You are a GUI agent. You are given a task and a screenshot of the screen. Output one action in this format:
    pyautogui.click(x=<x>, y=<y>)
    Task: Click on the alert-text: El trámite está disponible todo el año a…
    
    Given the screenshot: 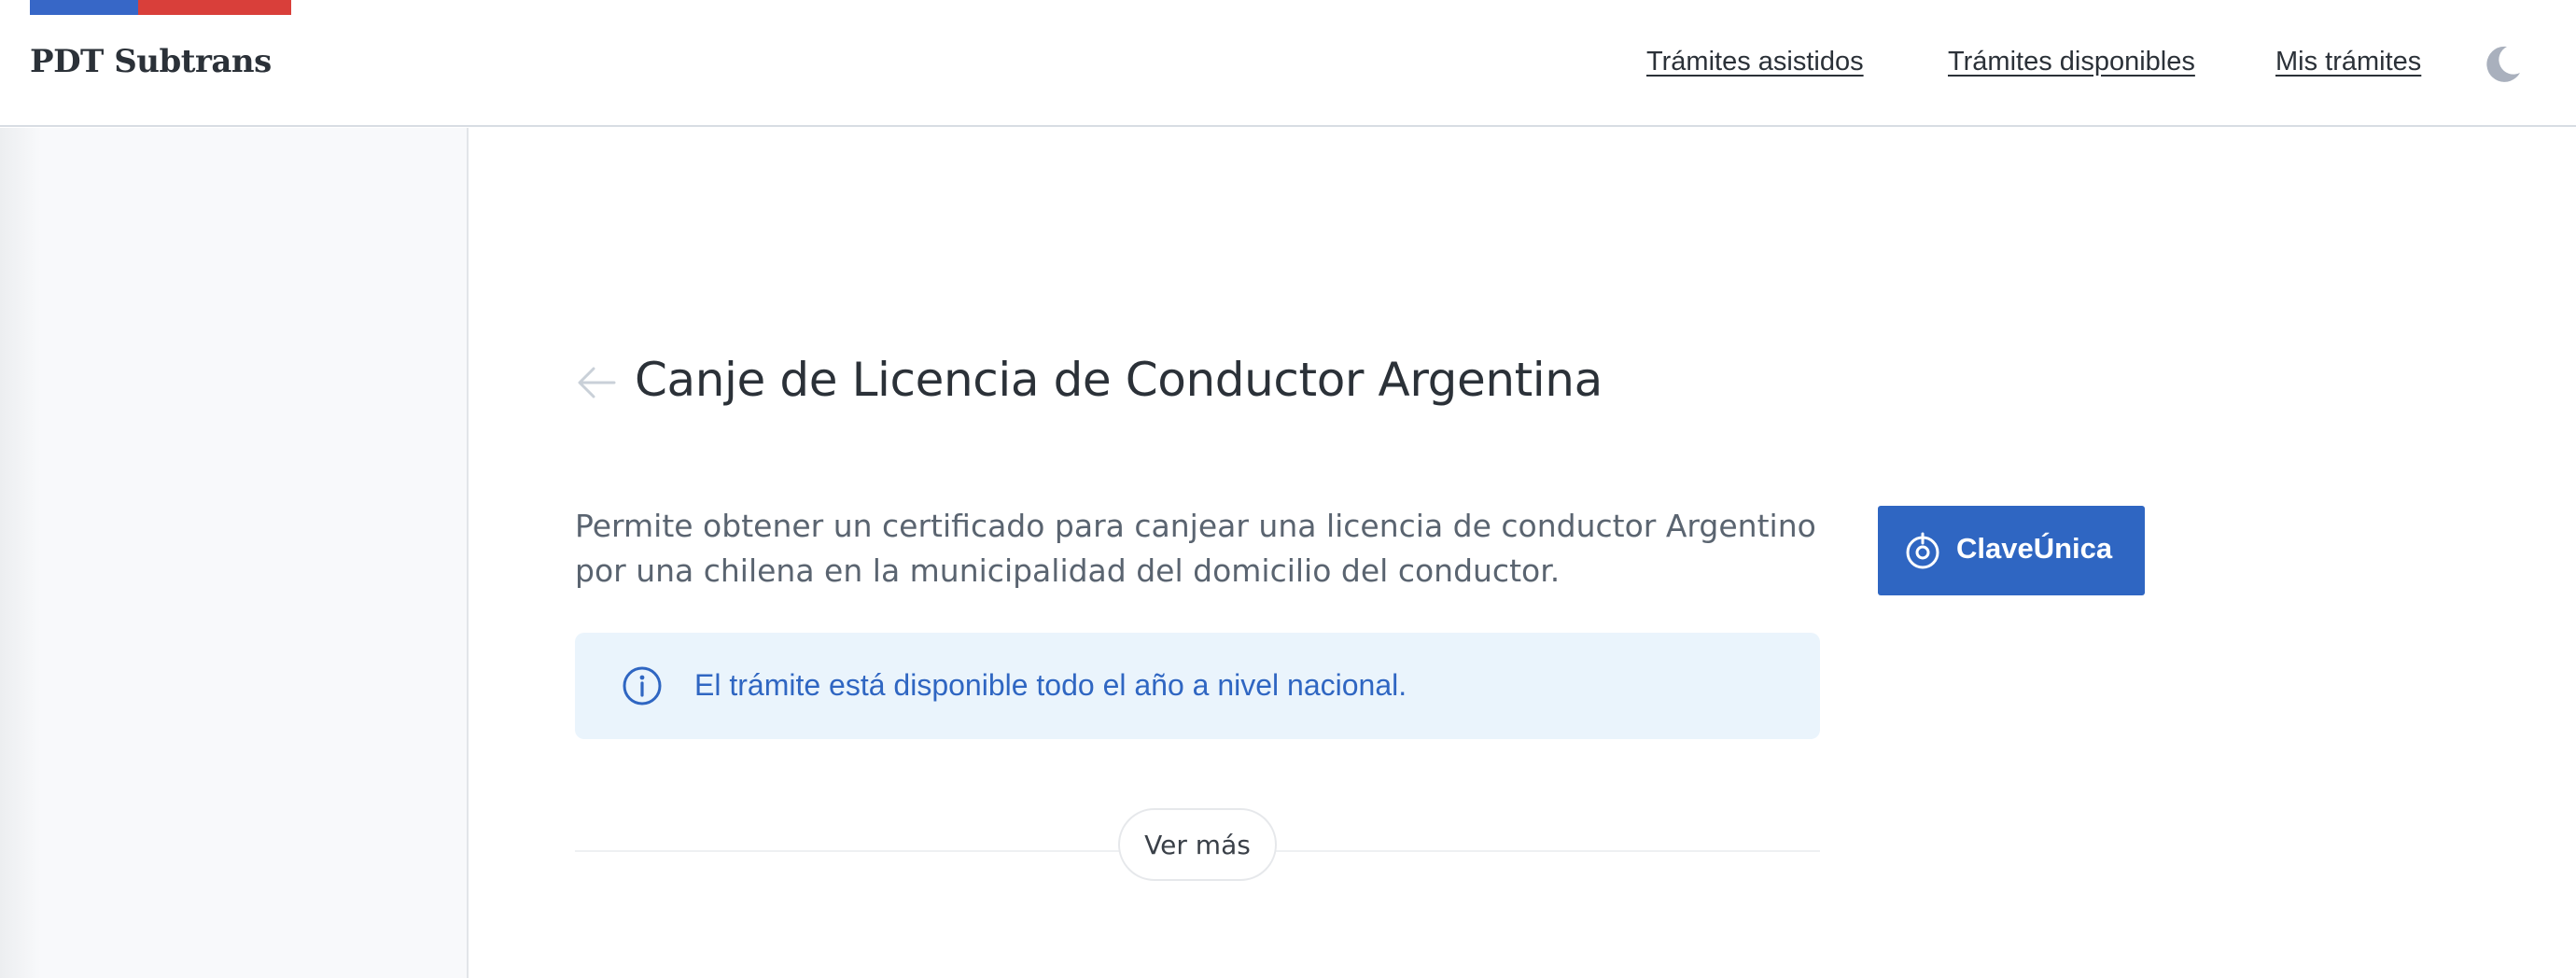 What is the action you would take?
    pyautogui.click(x=1050, y=685)
    